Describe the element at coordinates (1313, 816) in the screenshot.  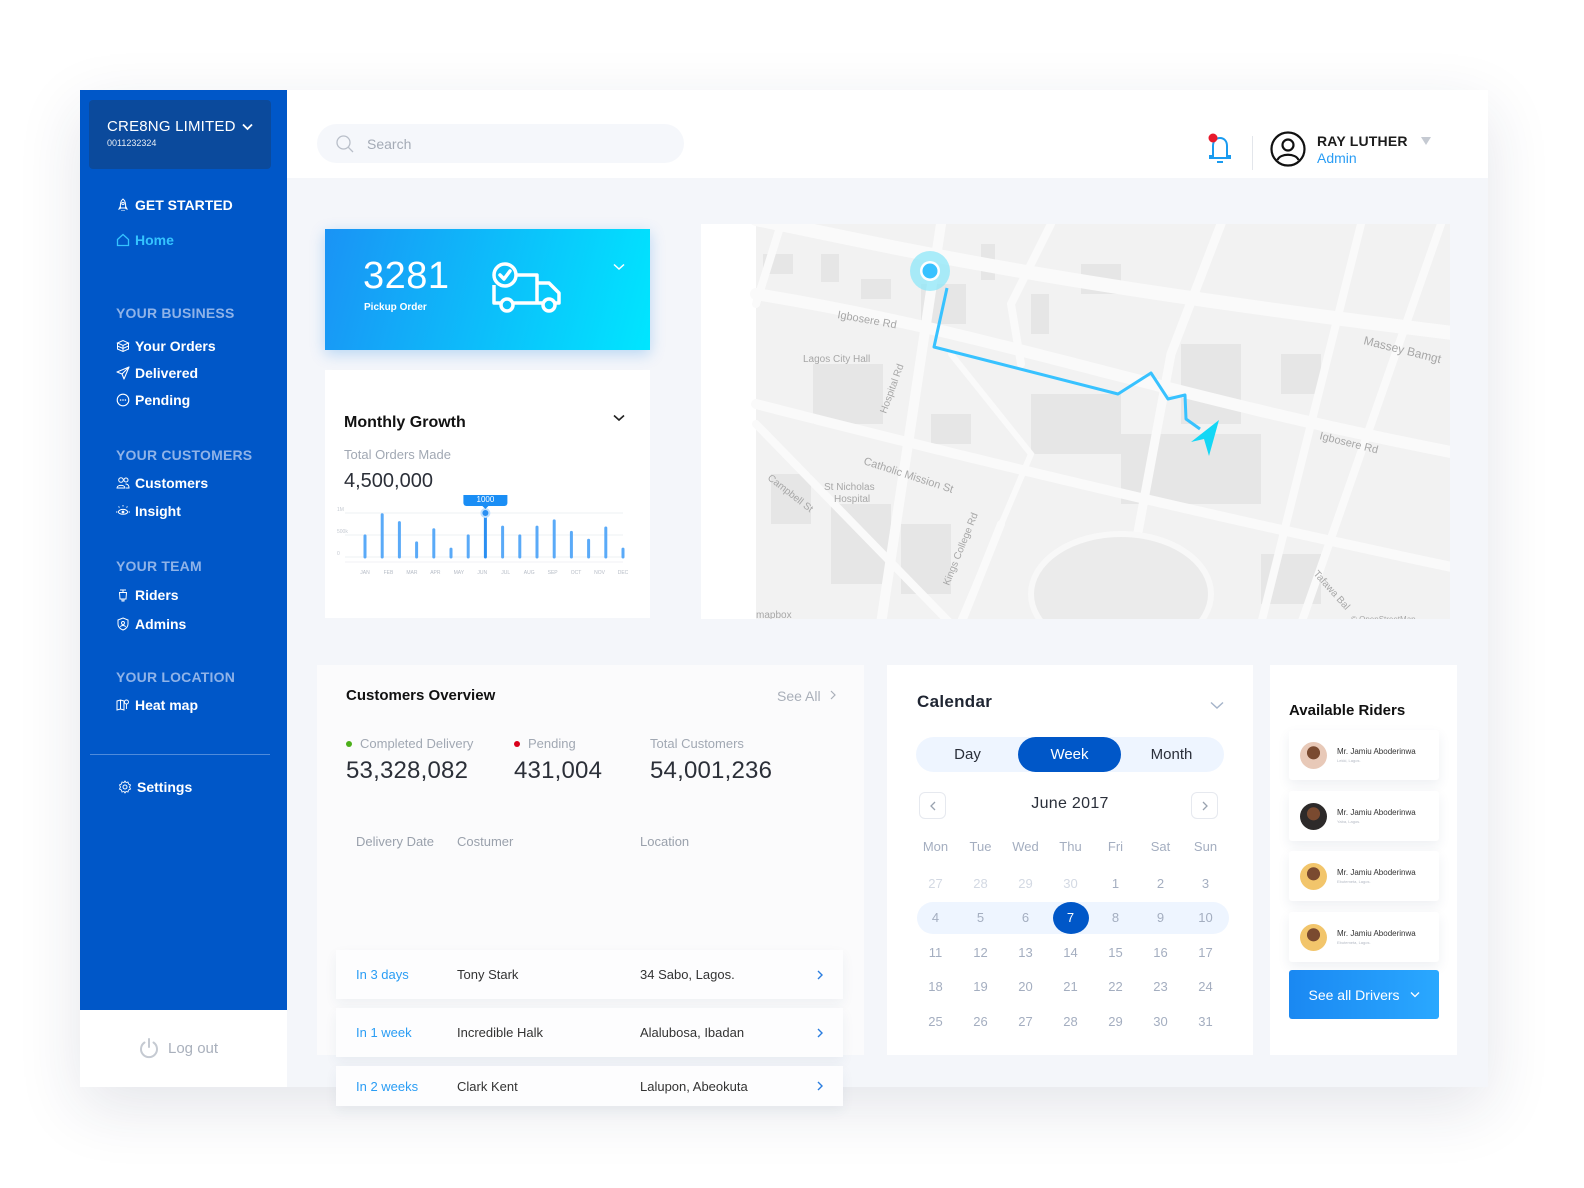
I see `rider-avatar` at that location.